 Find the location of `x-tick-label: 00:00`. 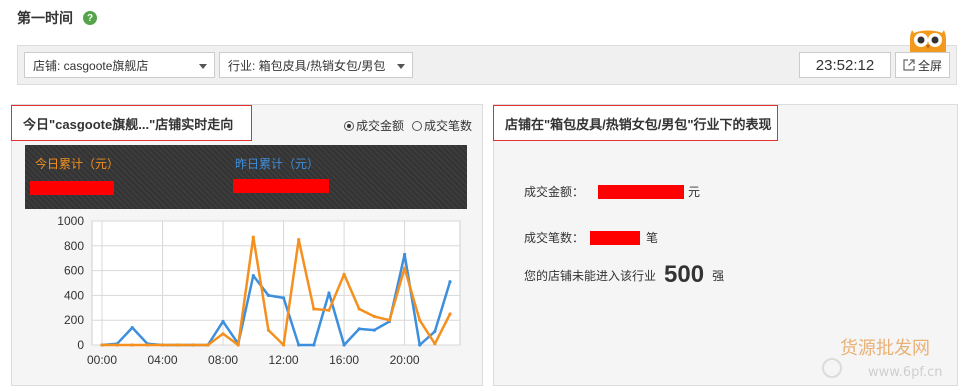

x-tick-label: 00:00 is located at coordinates (102, 360).